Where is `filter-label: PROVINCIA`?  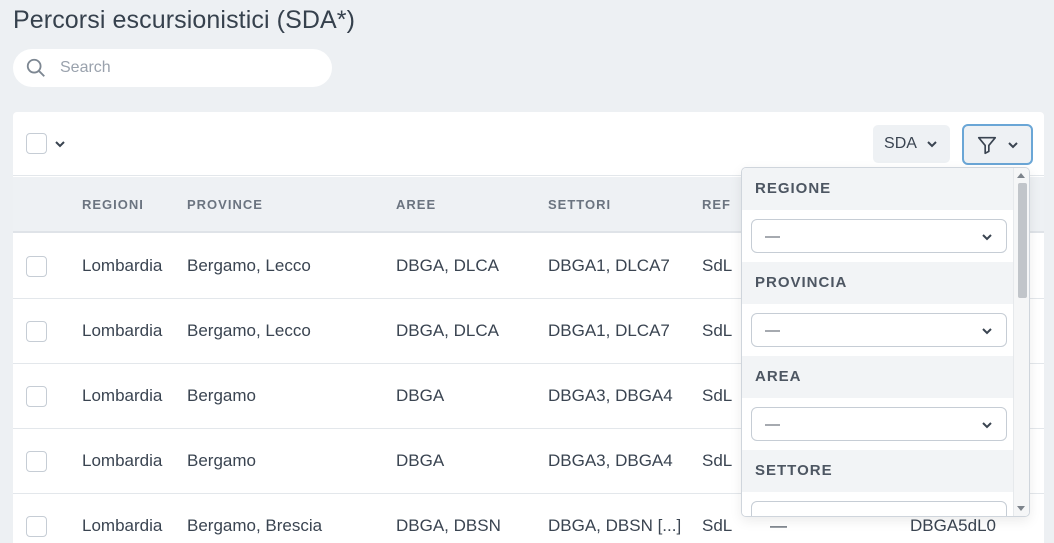
filter-label: PROVINCIA is located at coordinates (801, 282).